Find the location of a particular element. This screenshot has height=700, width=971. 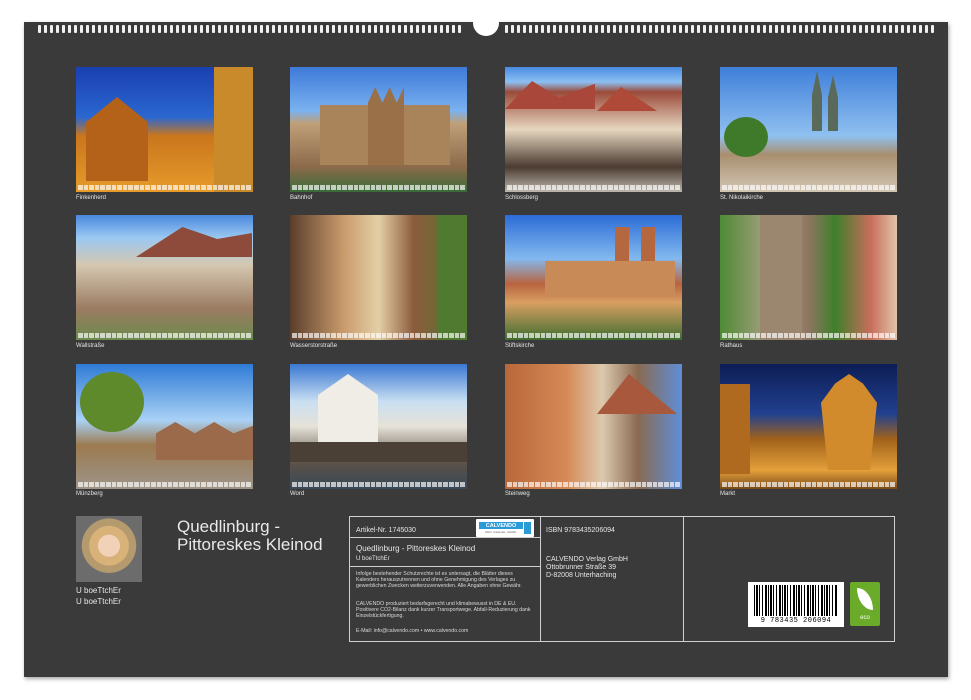

month-label-7: Stiftskirche is located at coordinates (520, 346).